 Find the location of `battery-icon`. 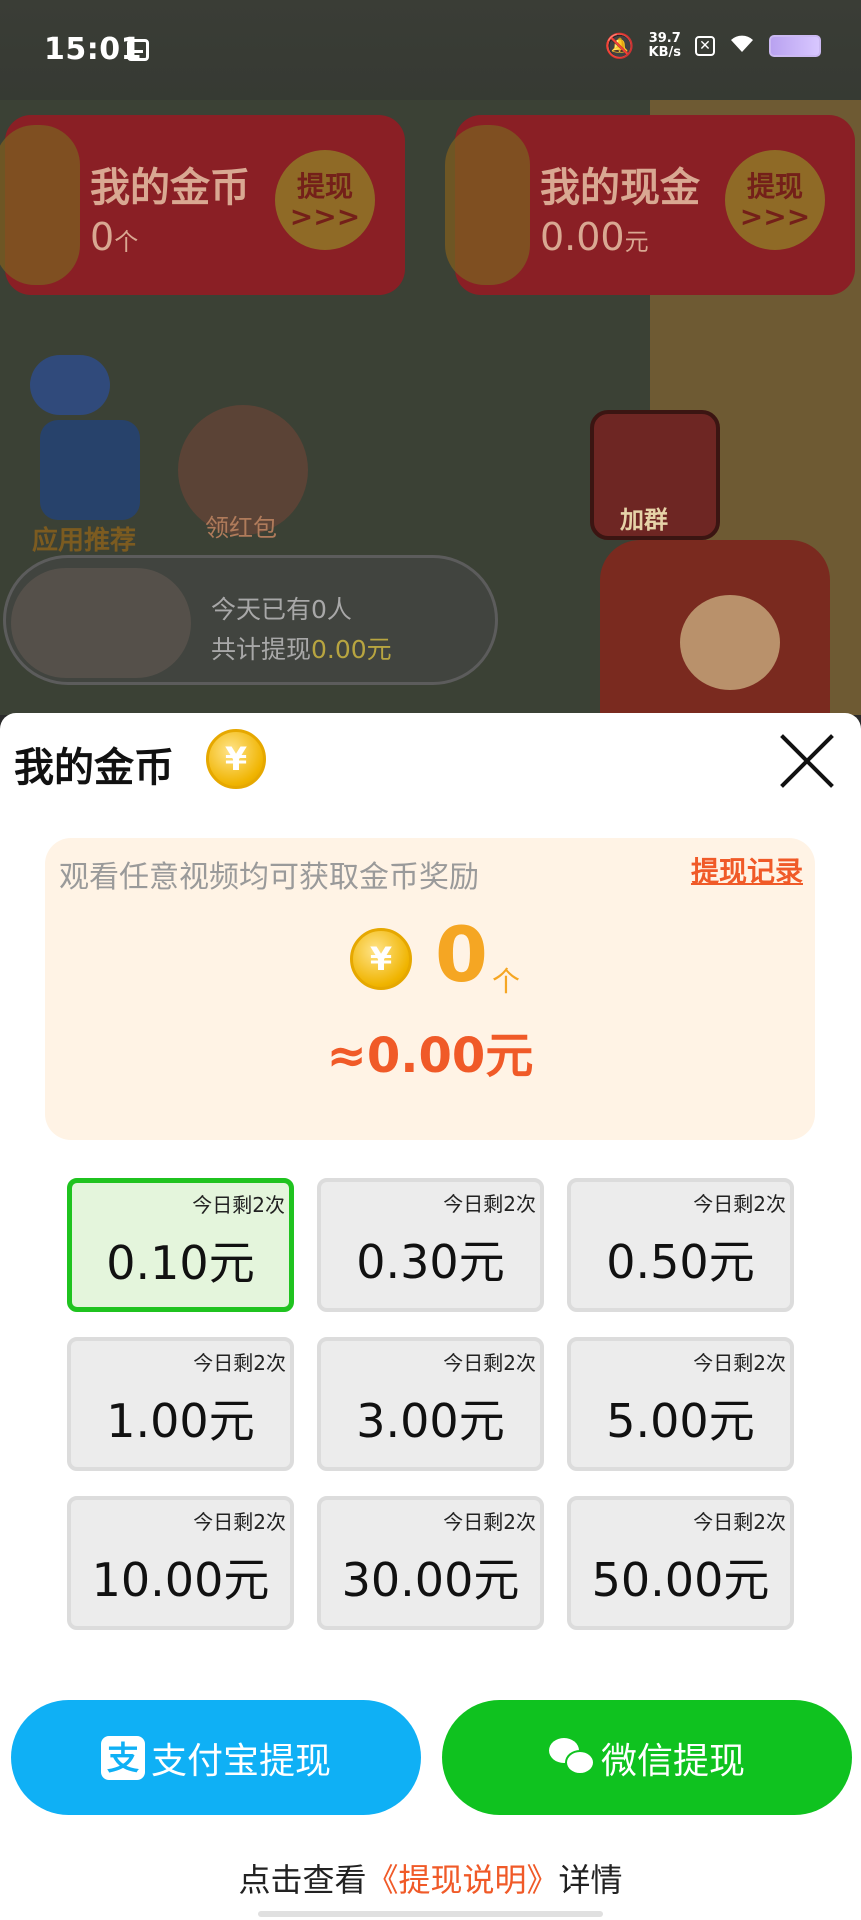

battery-icon is located at coordinates (795, 46).